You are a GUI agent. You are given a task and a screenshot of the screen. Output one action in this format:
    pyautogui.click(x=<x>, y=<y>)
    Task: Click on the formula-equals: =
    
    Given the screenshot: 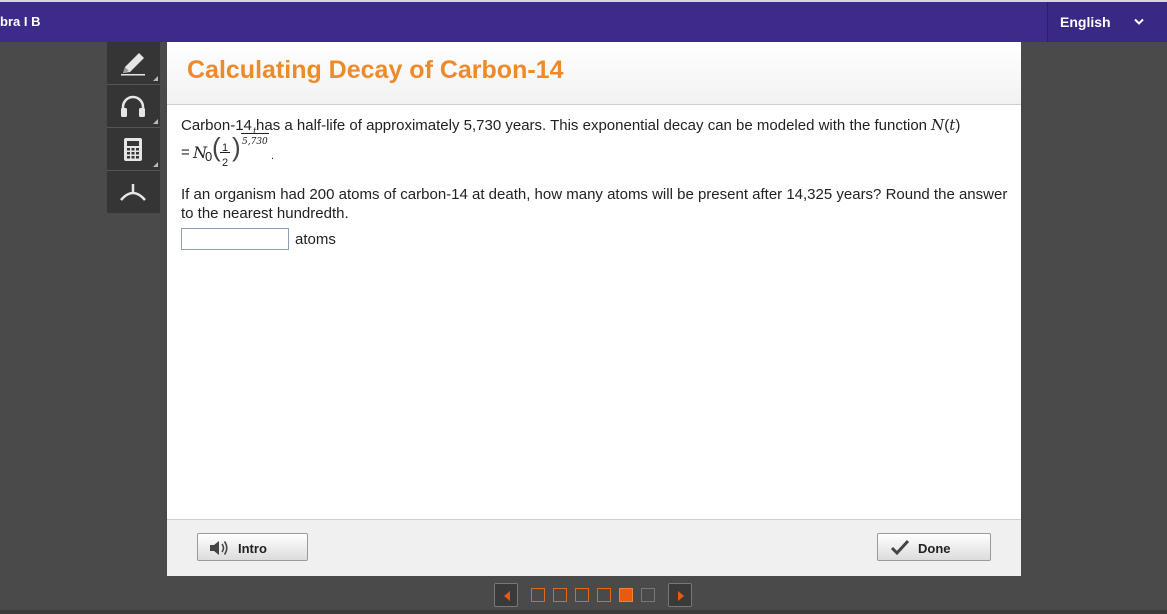 What is the action you would take?
    pyautogui.click(x=185, y=152)
    